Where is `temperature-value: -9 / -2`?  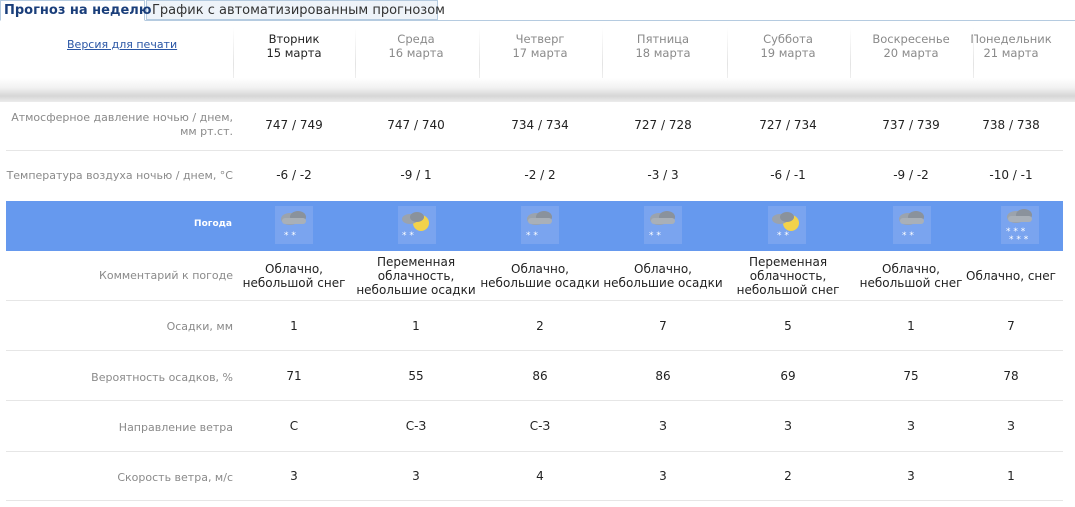 temperature-value: -9 / -2 is located at coordinates (911, 175).